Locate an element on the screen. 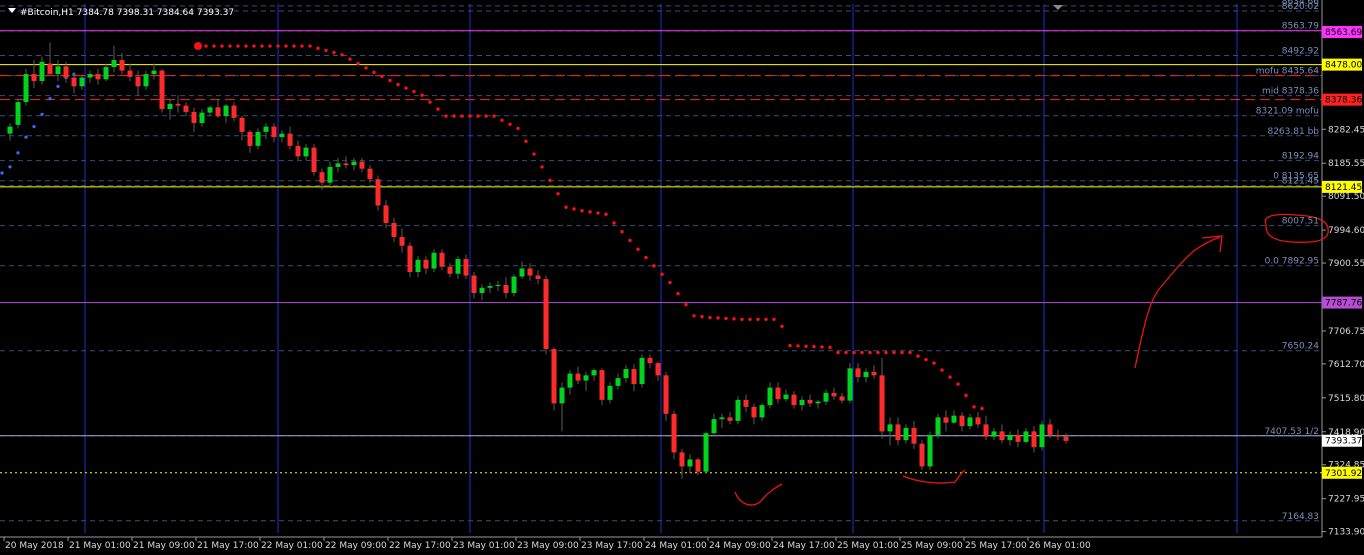 The image size is (1364, 555). price-box-label: 7787.76 is located at coordinates (1343, 304).